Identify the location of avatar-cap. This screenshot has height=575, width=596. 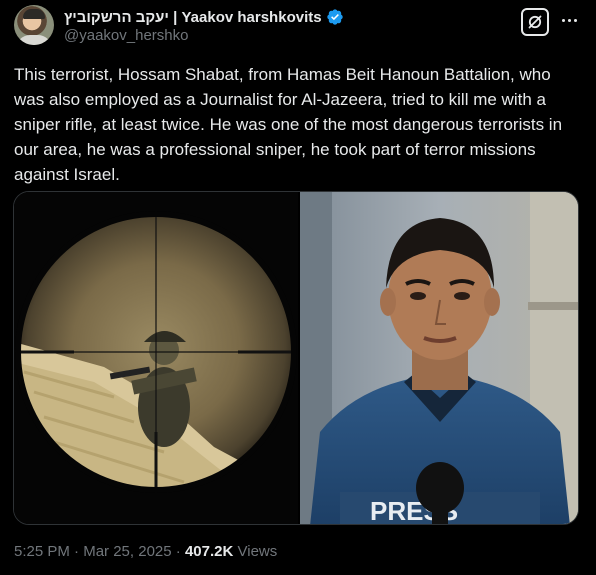
(34, 14).